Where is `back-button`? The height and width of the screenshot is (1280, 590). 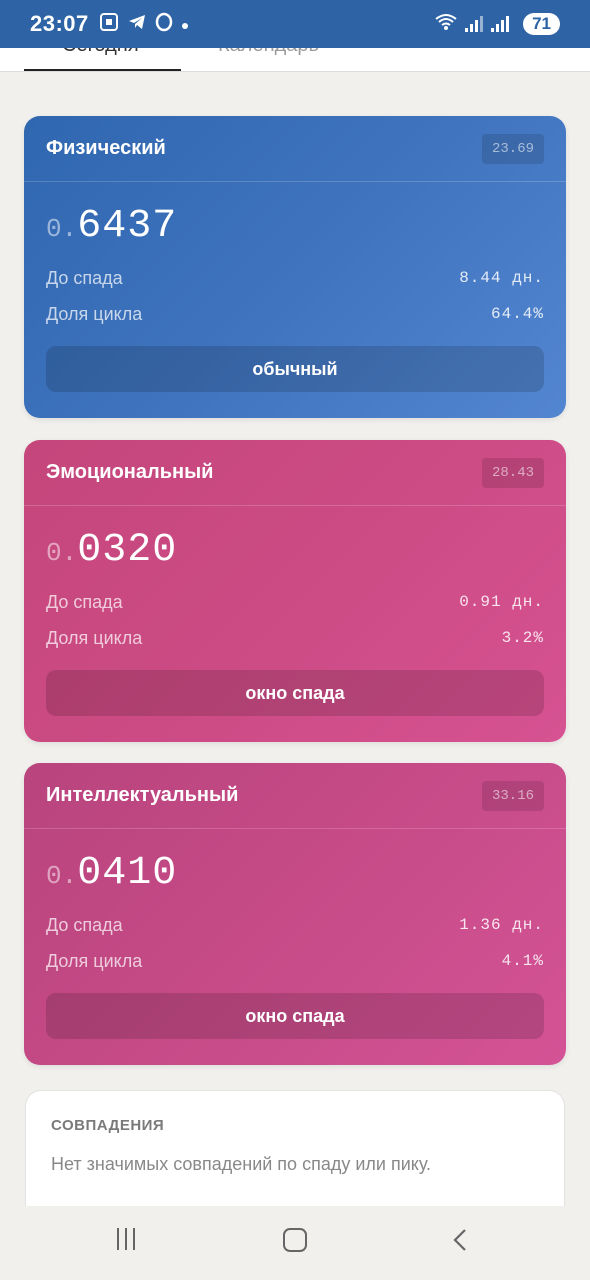 back-button is located at coordinates (460, 1240).